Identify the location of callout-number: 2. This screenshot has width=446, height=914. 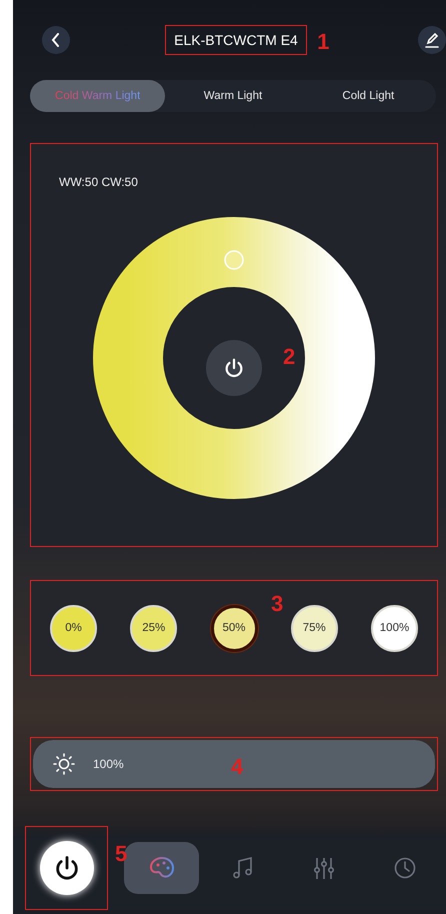
(289, 357).